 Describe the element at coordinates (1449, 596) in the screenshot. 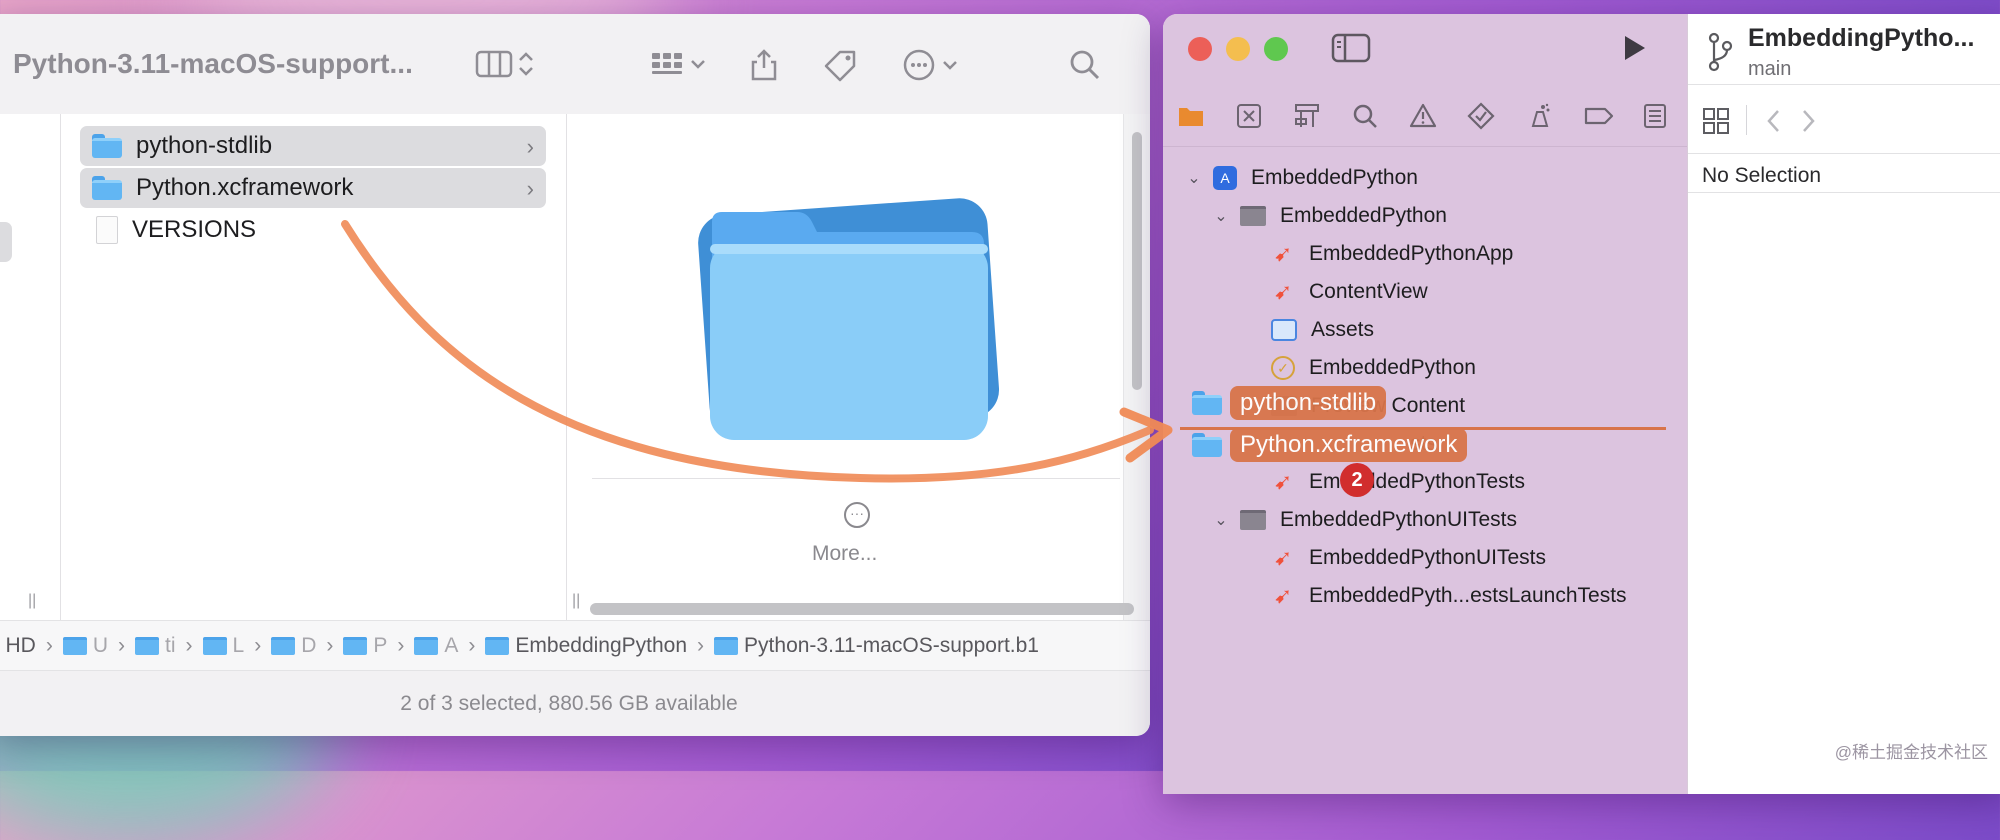

I see `tree-item-file: ➹ EmbeddedPyth...estsLaunchTests` at that location.